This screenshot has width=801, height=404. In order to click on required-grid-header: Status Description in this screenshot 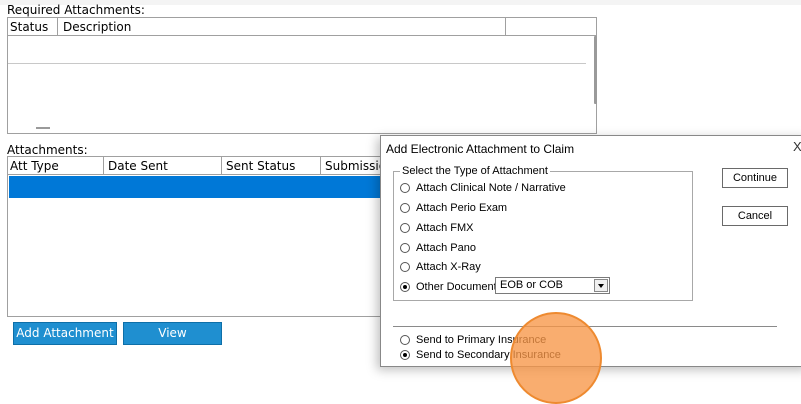, I will do `click(302, 27)`.